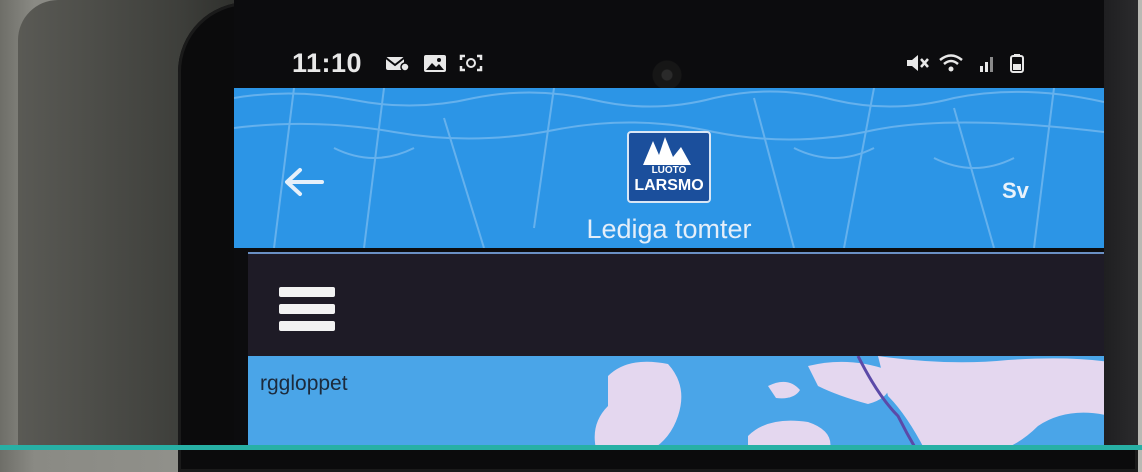  Describe the element at coordinates (397, 64) in the screenshot. I see `email-notification-icon` at that location.